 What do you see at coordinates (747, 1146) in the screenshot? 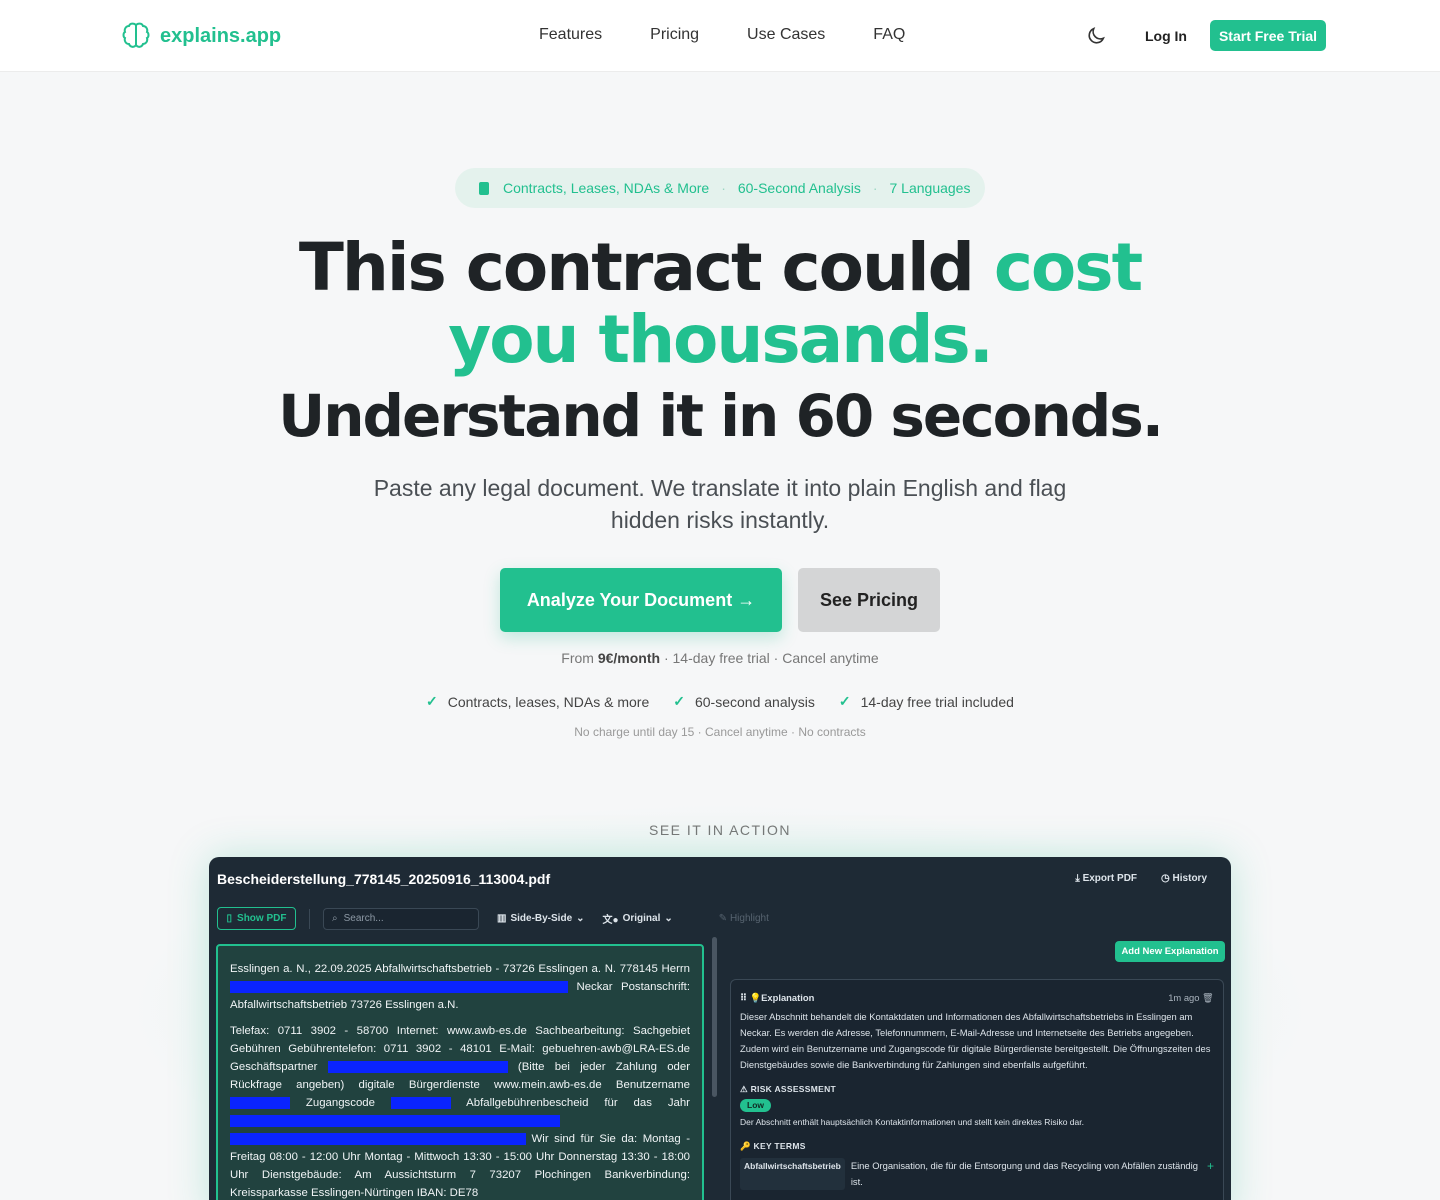
I see `key-icon: 🔑` at bounding box center [747, 1146].